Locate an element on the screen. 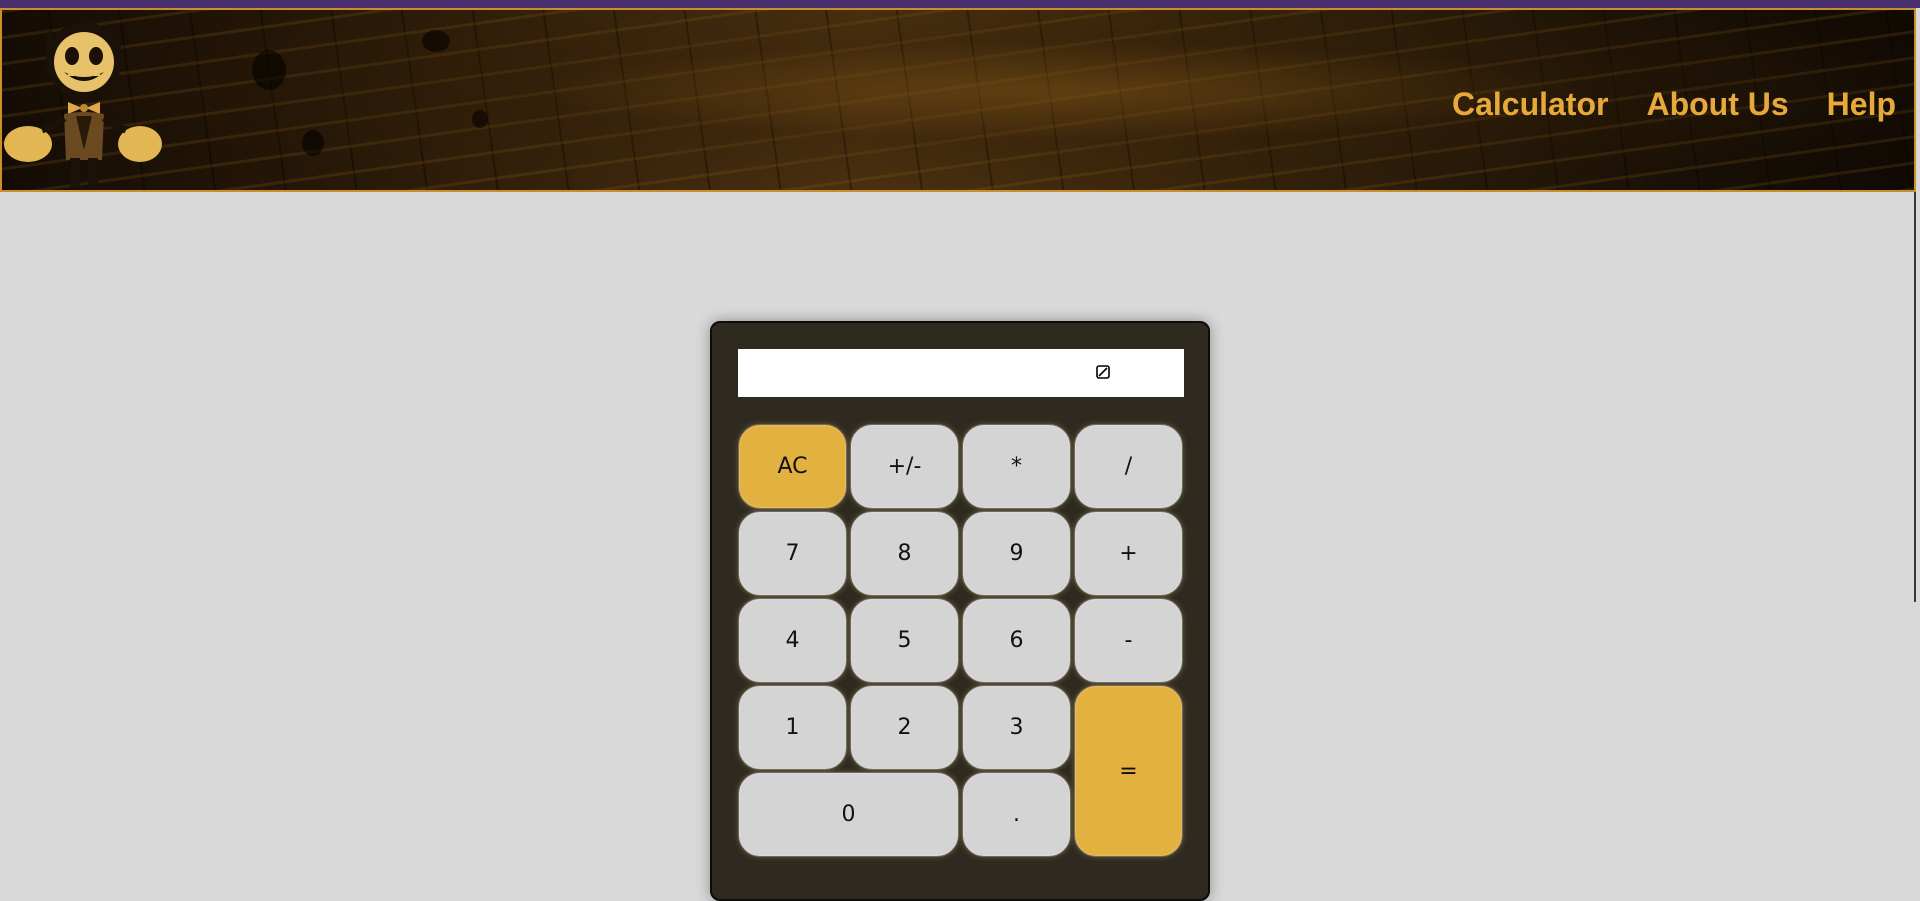  digit-6-button: 6 is located at coordinates (1016, 640).